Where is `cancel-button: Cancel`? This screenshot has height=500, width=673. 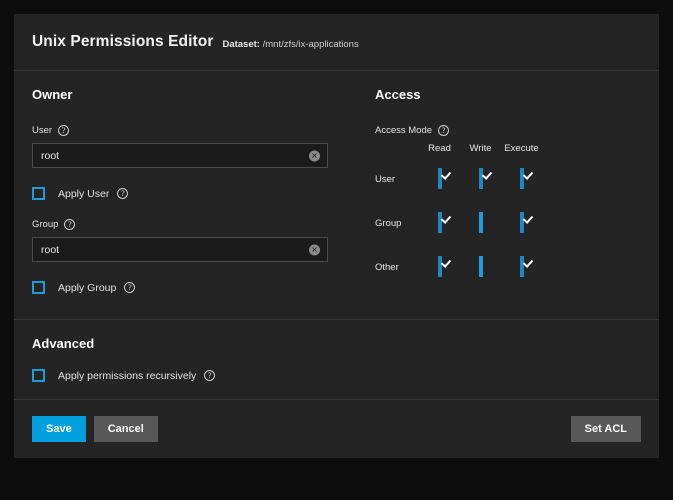 cancel-button: Cancel is located at coordinates (125, 429).